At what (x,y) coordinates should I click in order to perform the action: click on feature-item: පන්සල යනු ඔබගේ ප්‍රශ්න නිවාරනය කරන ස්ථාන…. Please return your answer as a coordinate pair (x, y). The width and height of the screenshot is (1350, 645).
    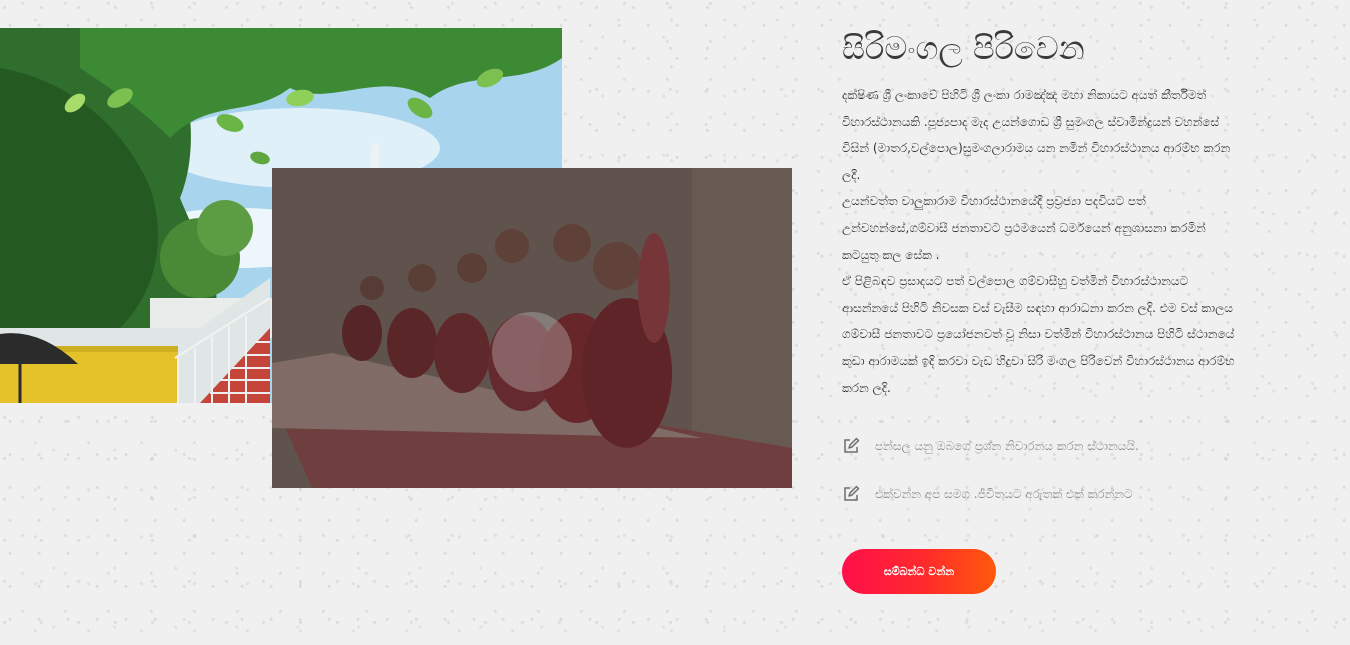
    Looking at the image, I should click on (1052, 446).